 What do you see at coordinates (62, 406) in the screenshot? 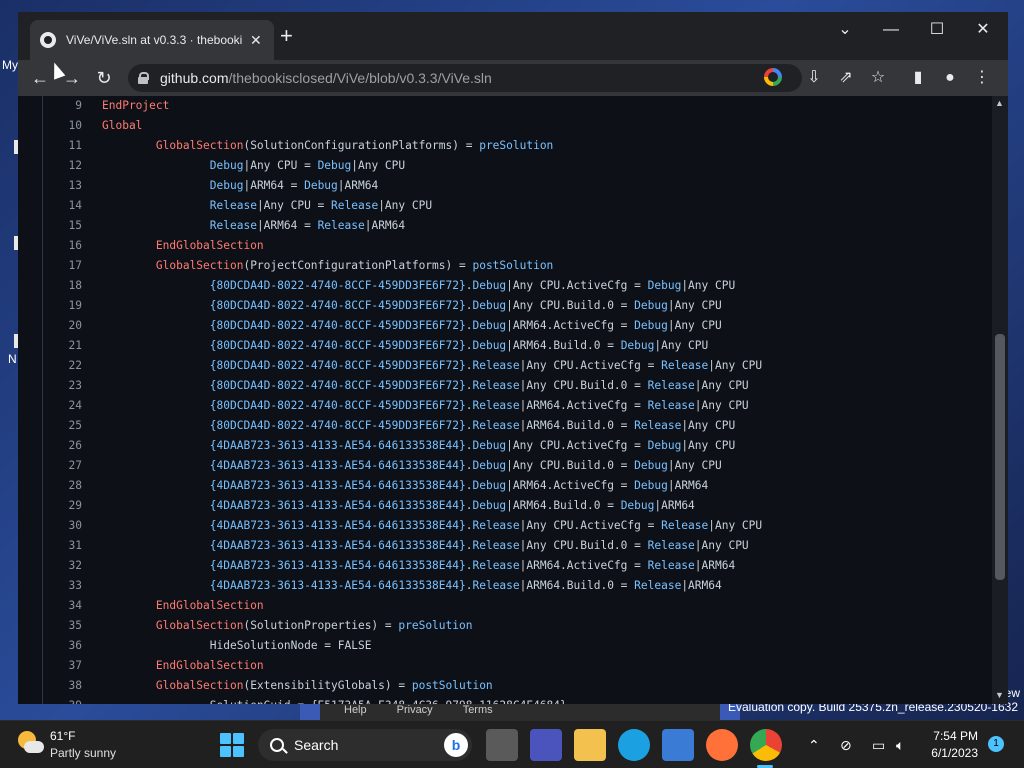
I see `line-number: 24` at bounding box center [62, 406].